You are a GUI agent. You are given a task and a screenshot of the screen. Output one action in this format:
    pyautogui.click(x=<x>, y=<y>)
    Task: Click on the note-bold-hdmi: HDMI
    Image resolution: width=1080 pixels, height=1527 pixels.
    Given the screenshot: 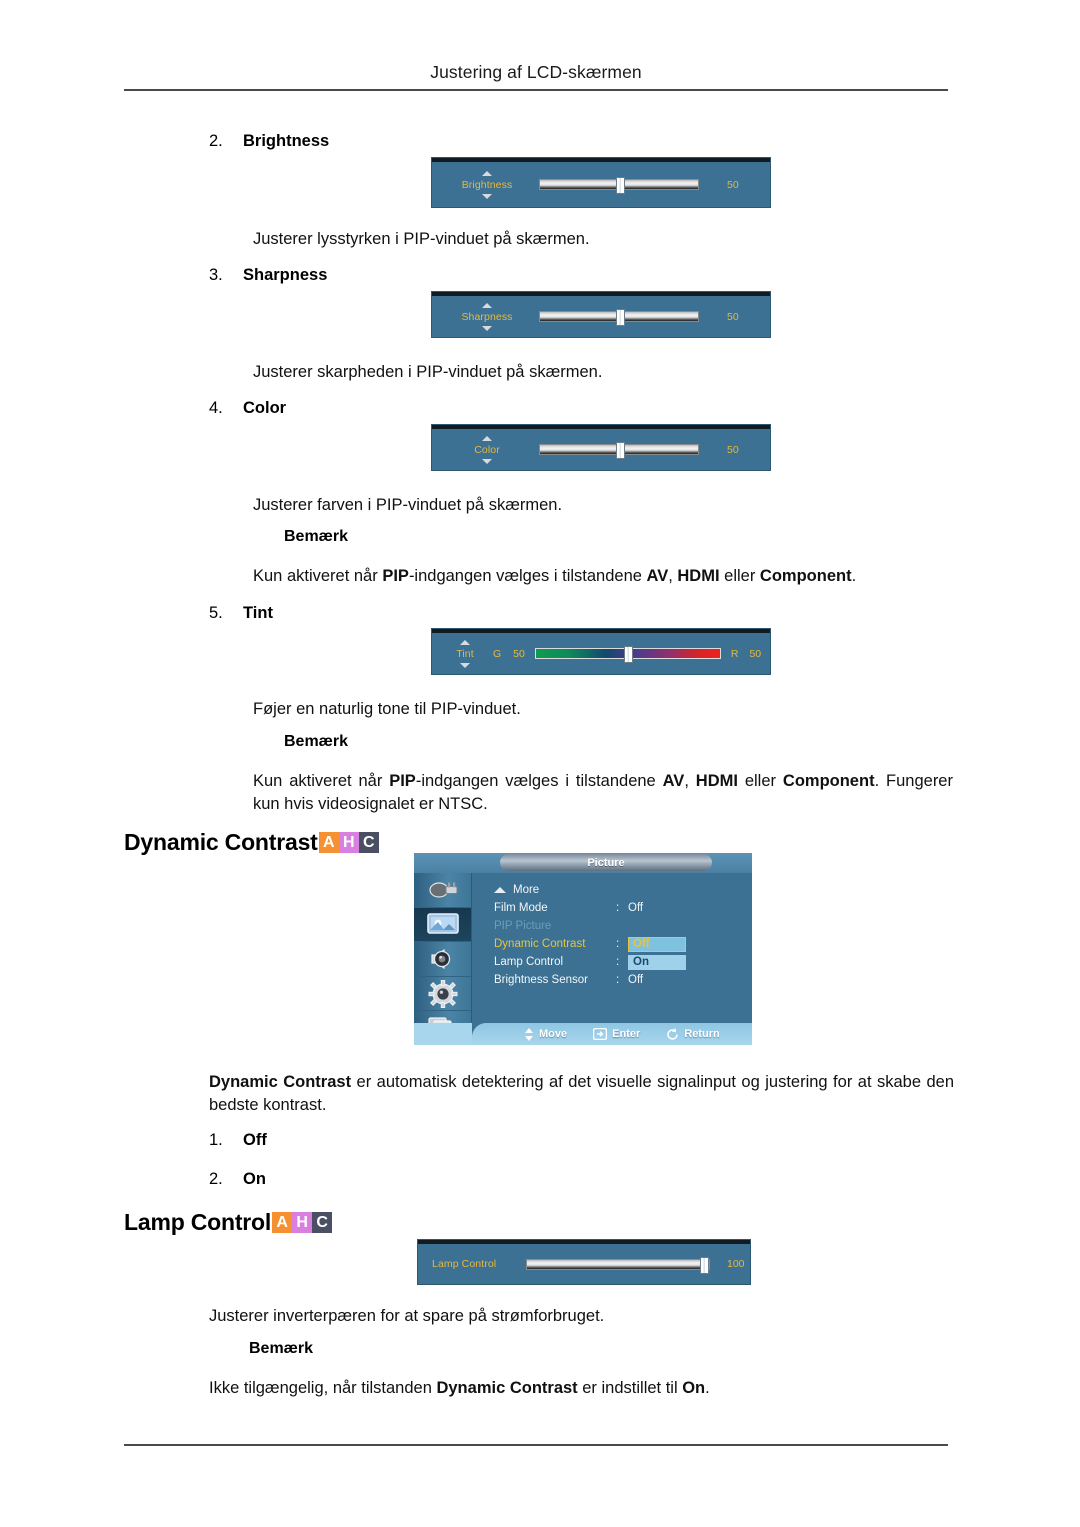 What is the action you would take?
    pyautogui.click(x=716, y=781)
    